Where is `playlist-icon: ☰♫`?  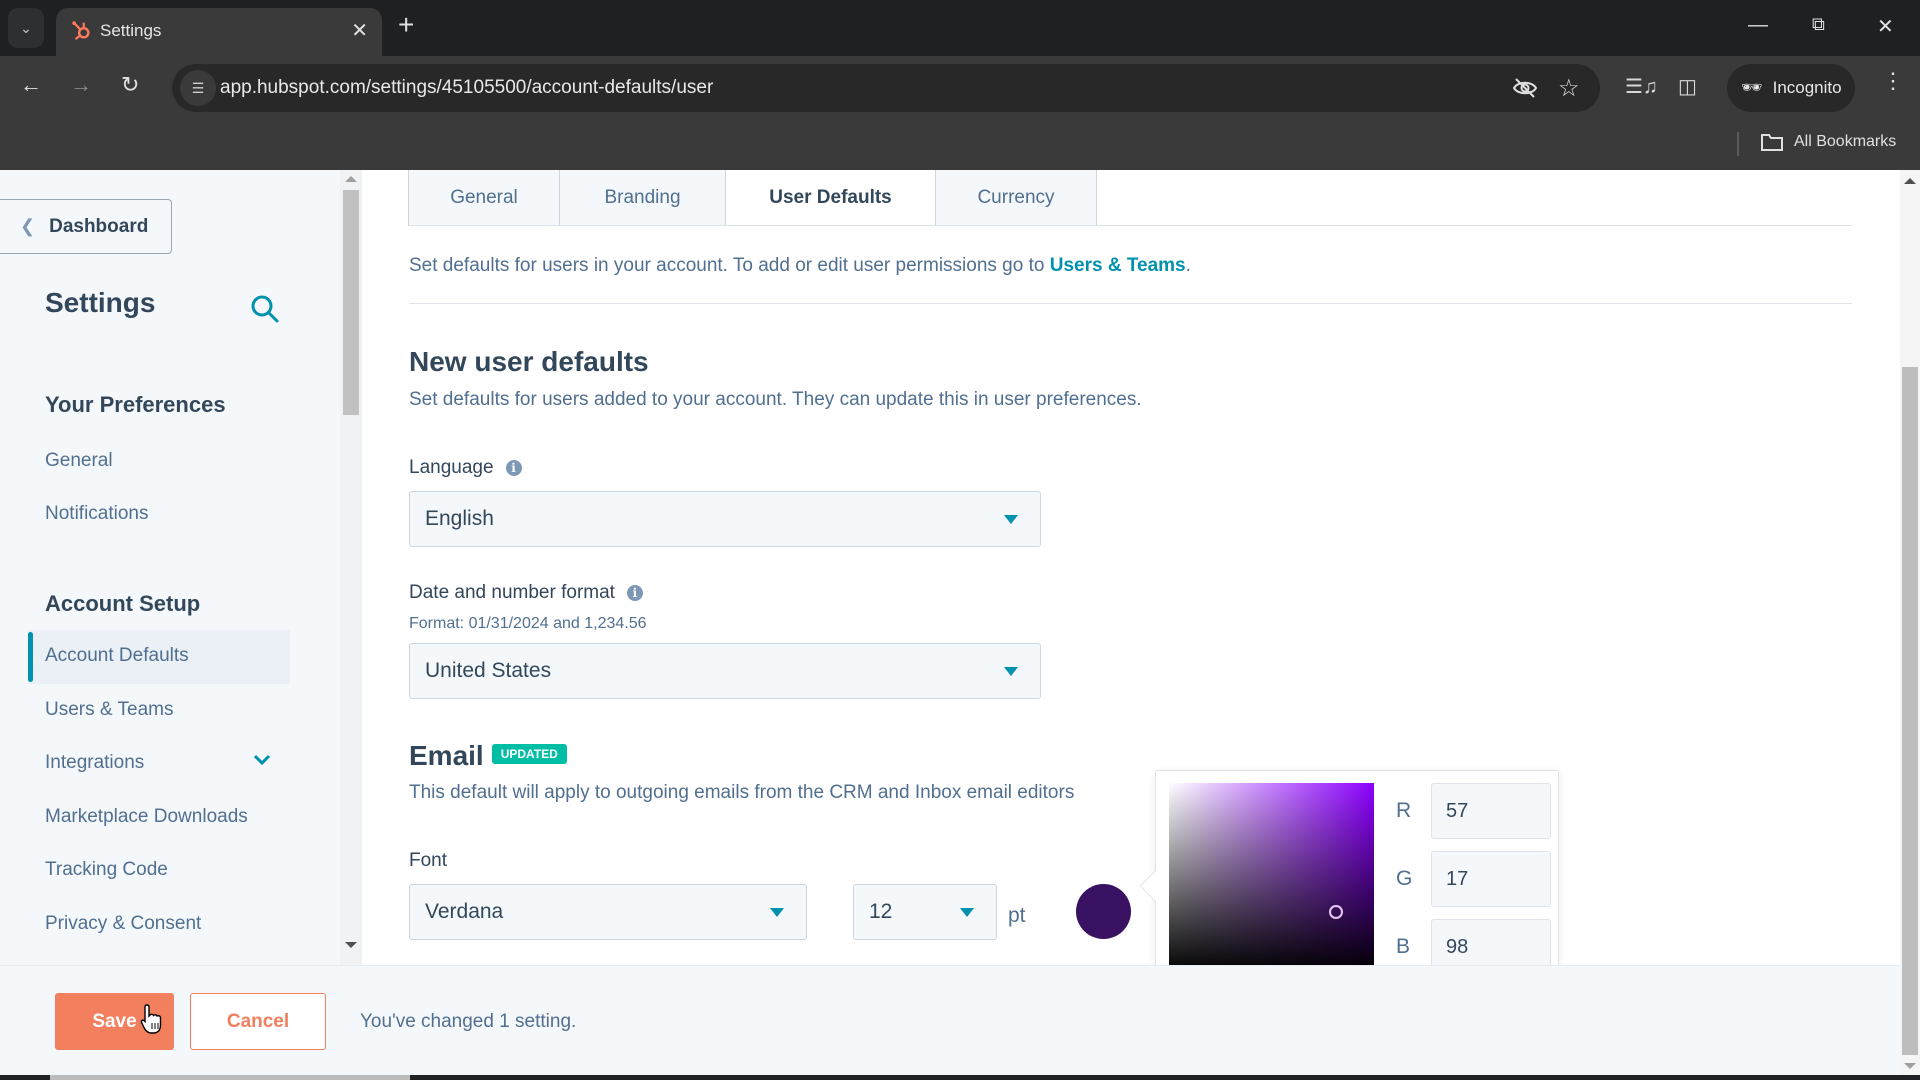
playlist-icon: ☰♫ is located at coordinates (1641, 86).